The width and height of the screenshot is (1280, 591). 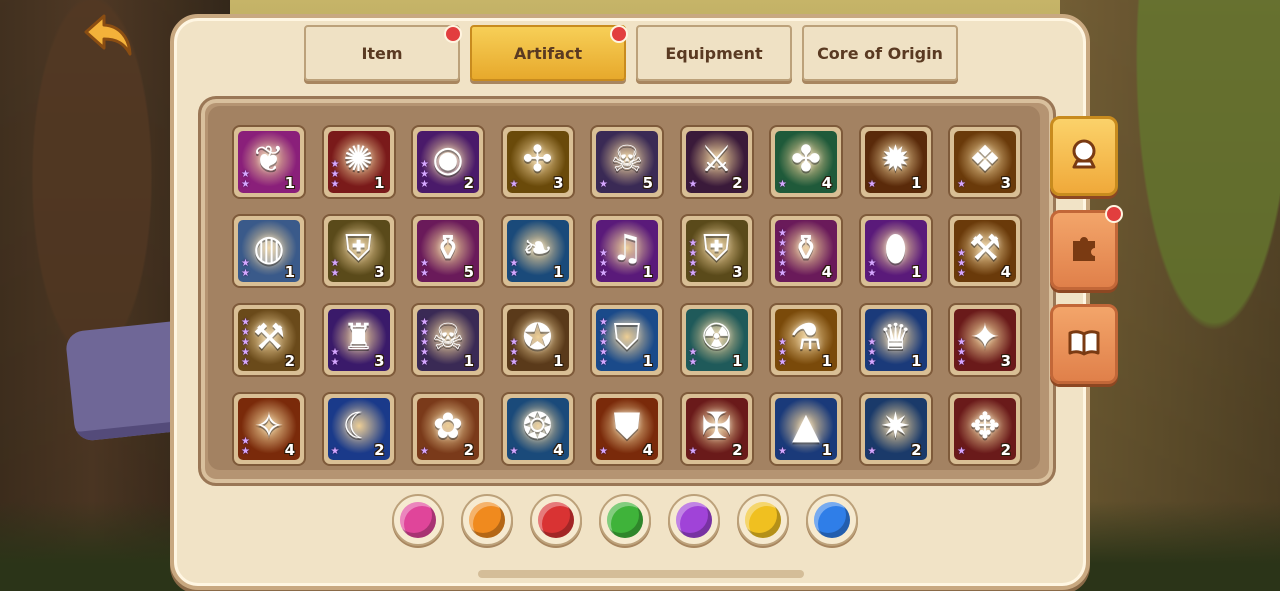 What do you see at coordinates (383, 53) in the screenshot?
I see `tab-item: Item` at bounding box center [383, 53].